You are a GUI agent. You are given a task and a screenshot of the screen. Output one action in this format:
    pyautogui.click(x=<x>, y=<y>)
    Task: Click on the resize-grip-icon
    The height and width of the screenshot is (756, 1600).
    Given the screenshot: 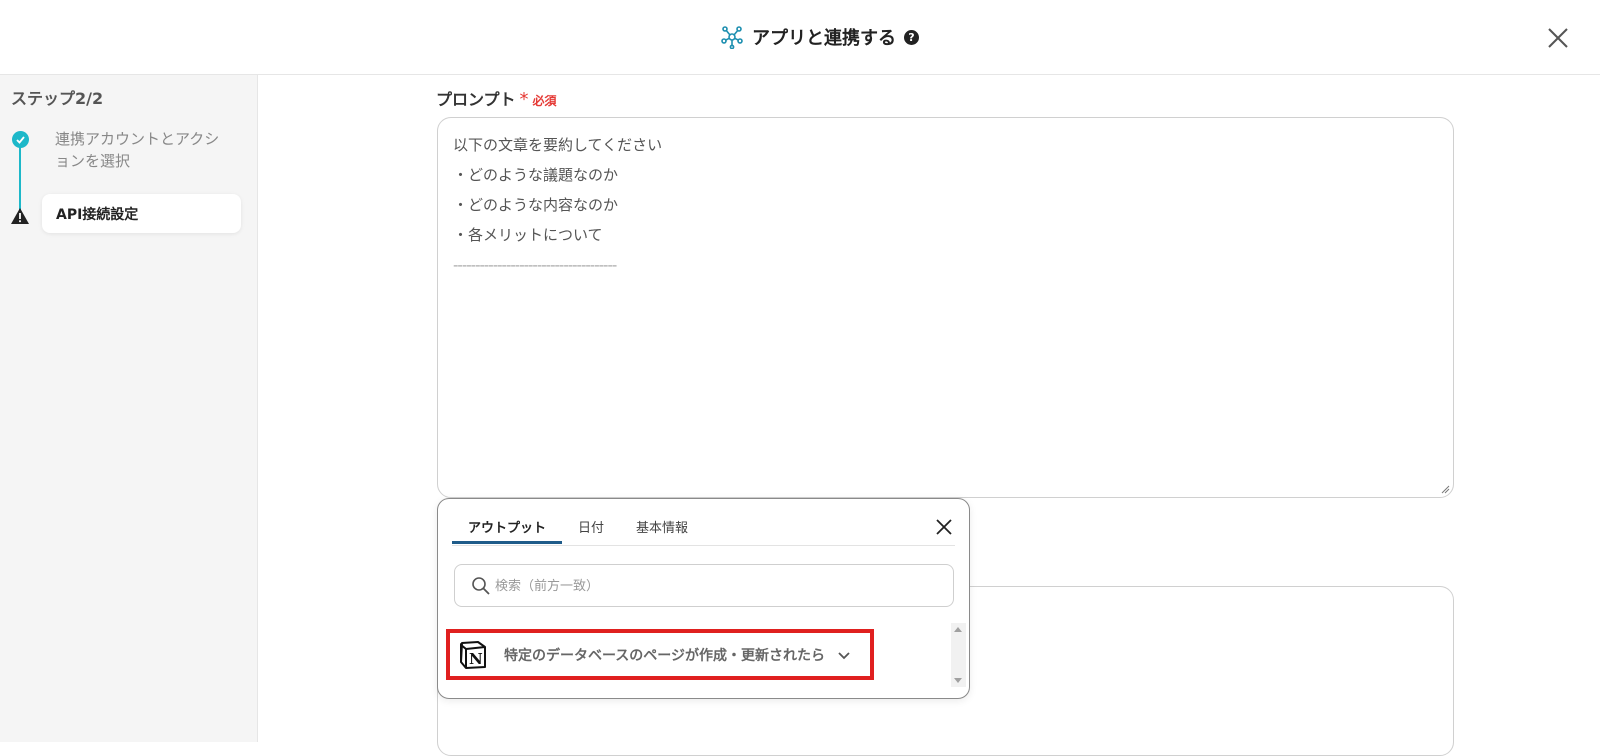 What is the action you would take?
    pyautogui.click(x=1445, y=489)
    